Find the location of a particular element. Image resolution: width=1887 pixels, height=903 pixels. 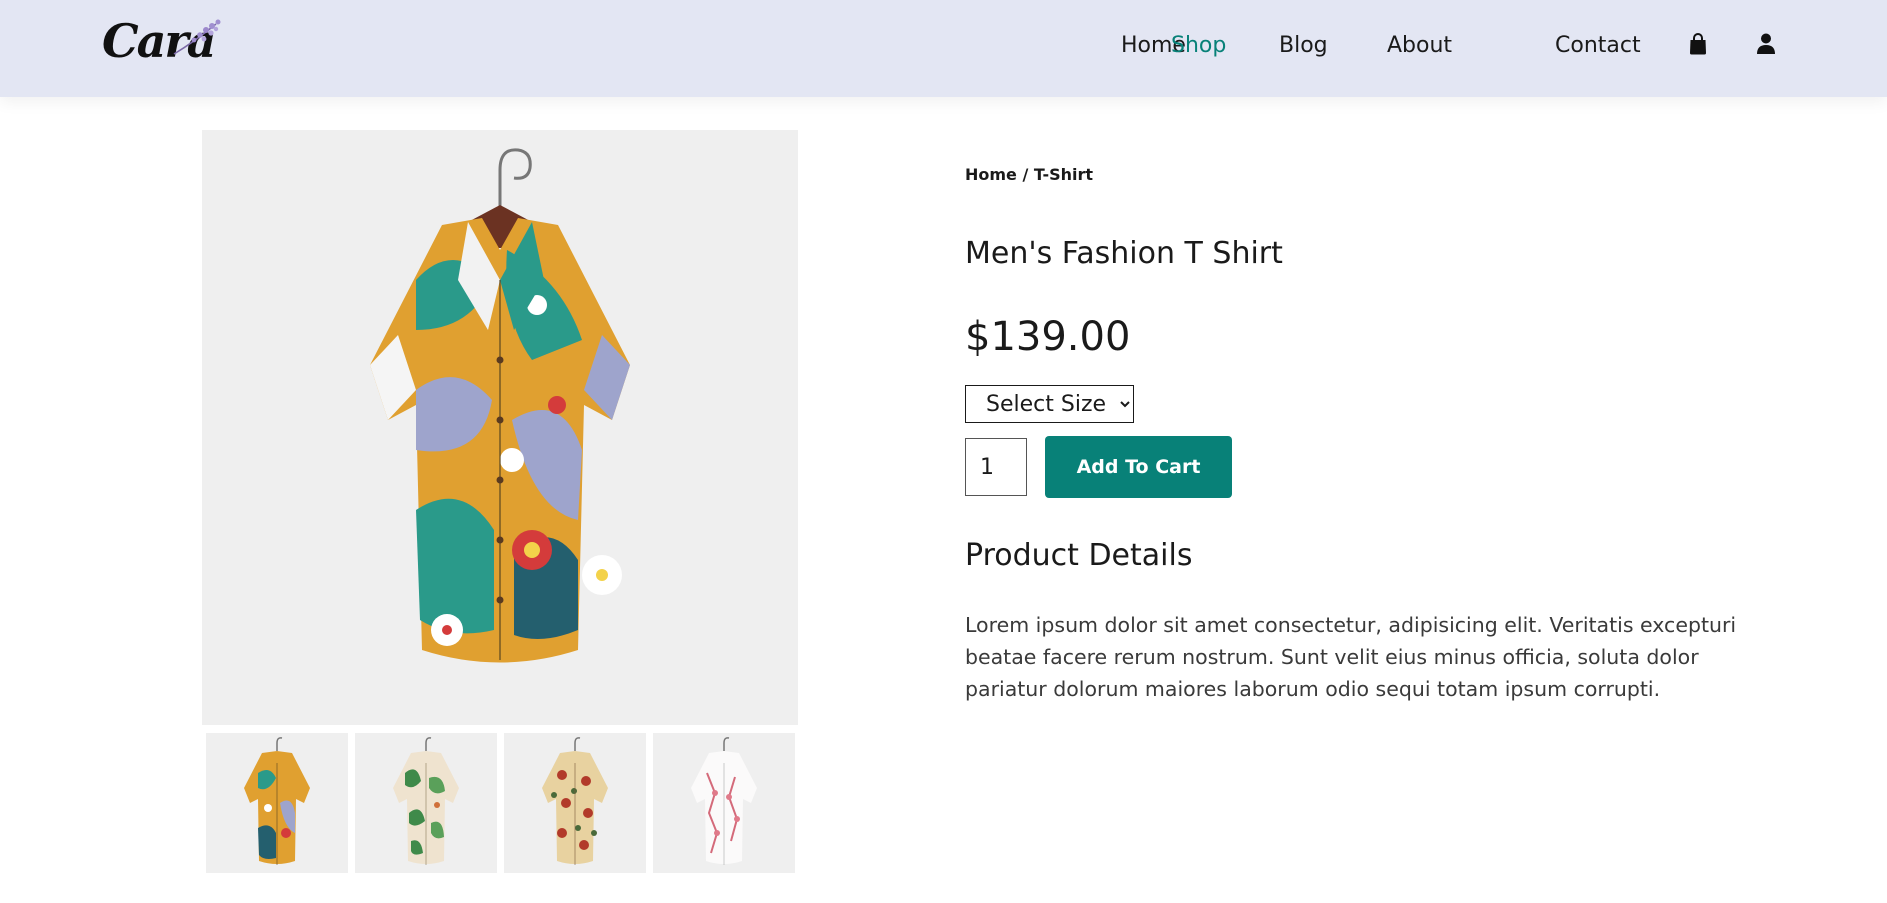

site-header: Cara Home Shop Blog About Contact is located at coordinates (943, 48).